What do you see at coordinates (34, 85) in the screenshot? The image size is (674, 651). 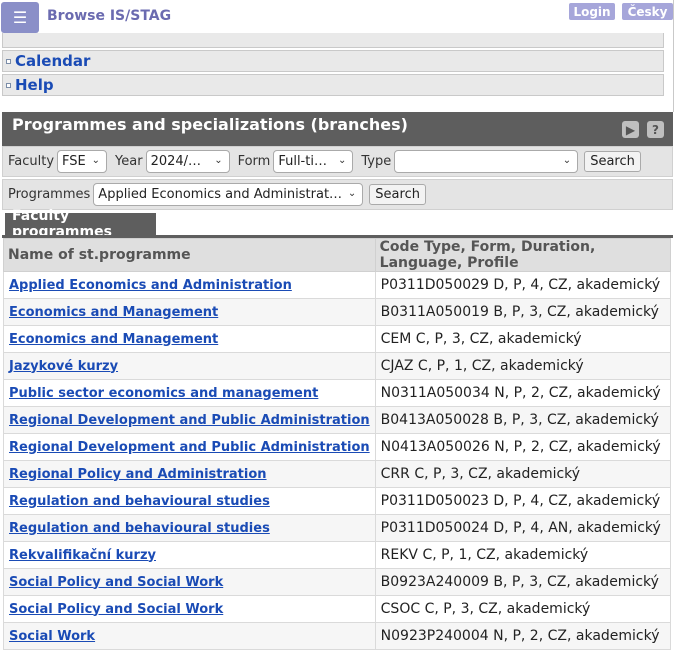 I see `nav-item-label: Help` at bounding box center [34, 85].